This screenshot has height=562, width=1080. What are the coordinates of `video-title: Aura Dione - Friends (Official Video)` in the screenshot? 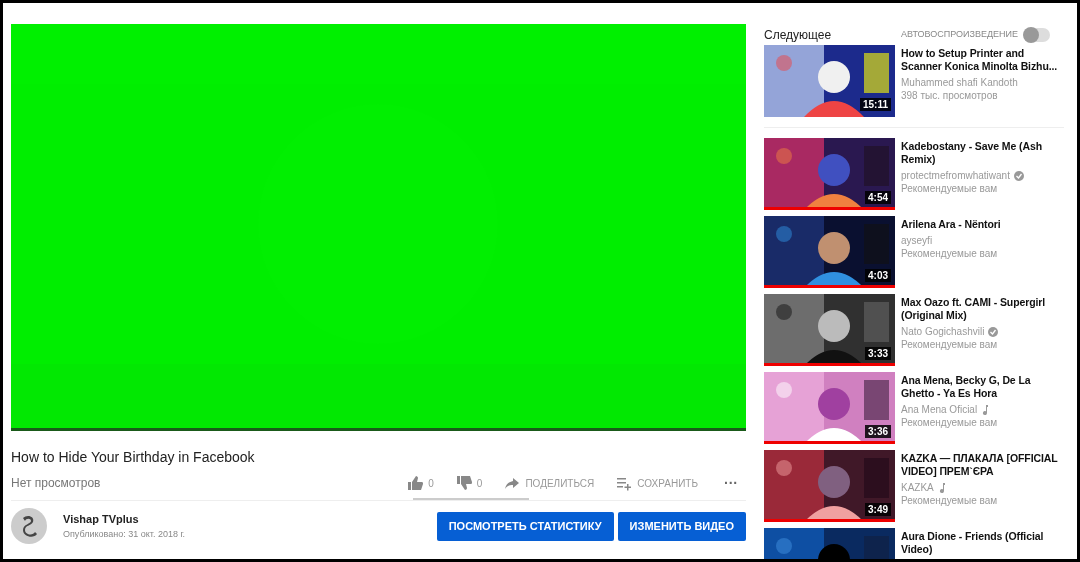 It's located at (982, 543).